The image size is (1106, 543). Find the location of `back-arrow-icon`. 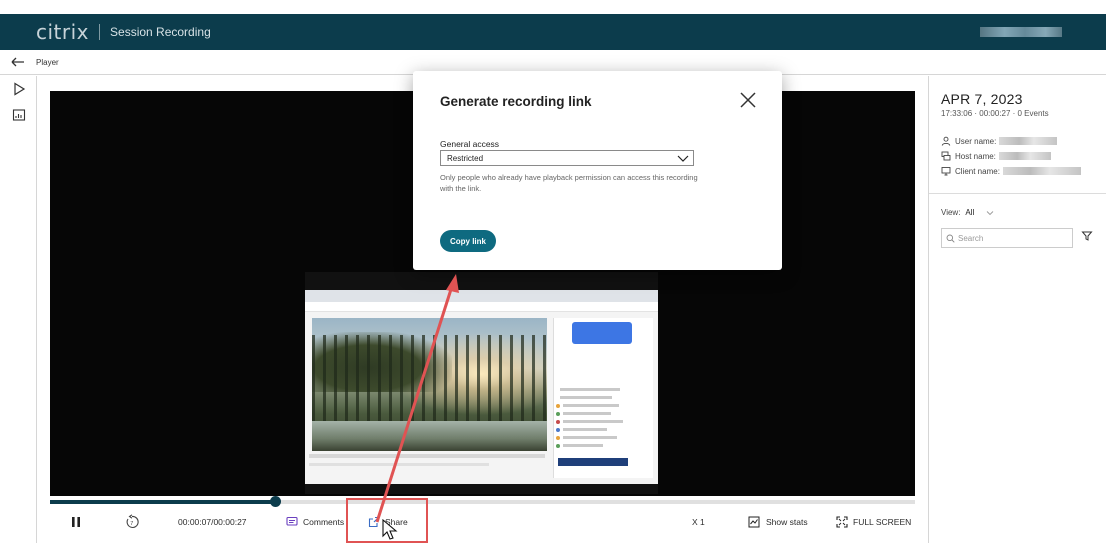

back-arrow-icon is located at coordinates (18, 62).